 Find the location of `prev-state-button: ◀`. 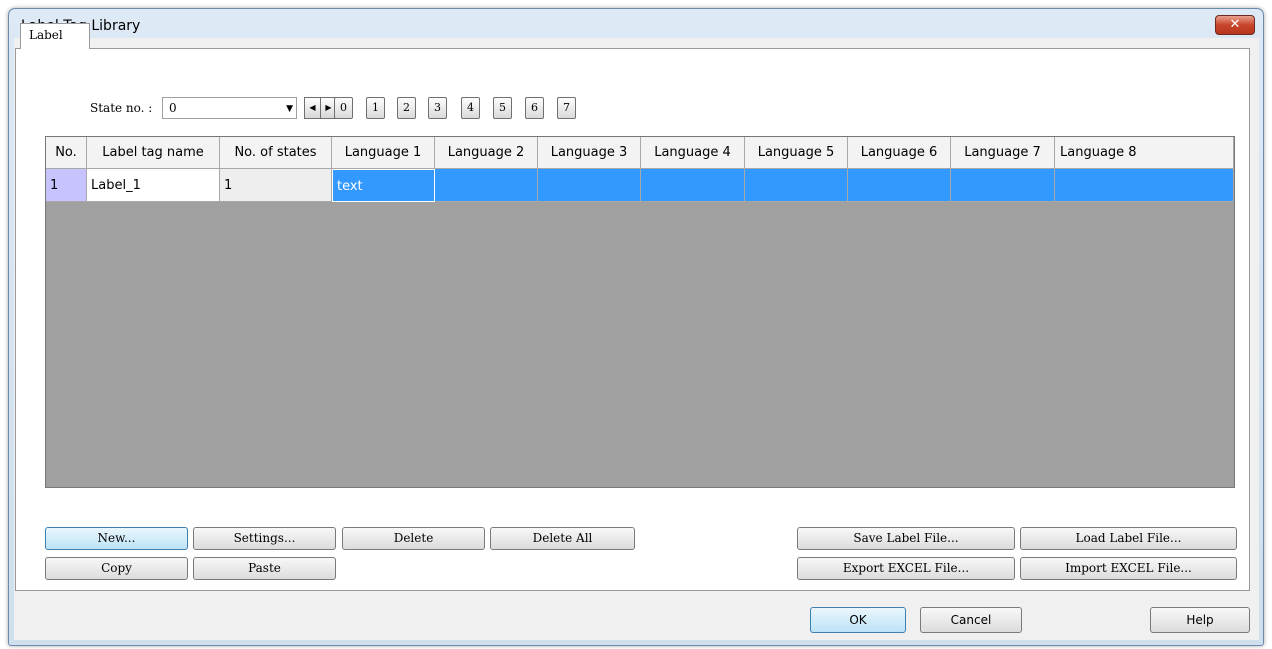

prev-state-button: ◀ is located at coordinates (312, 108).